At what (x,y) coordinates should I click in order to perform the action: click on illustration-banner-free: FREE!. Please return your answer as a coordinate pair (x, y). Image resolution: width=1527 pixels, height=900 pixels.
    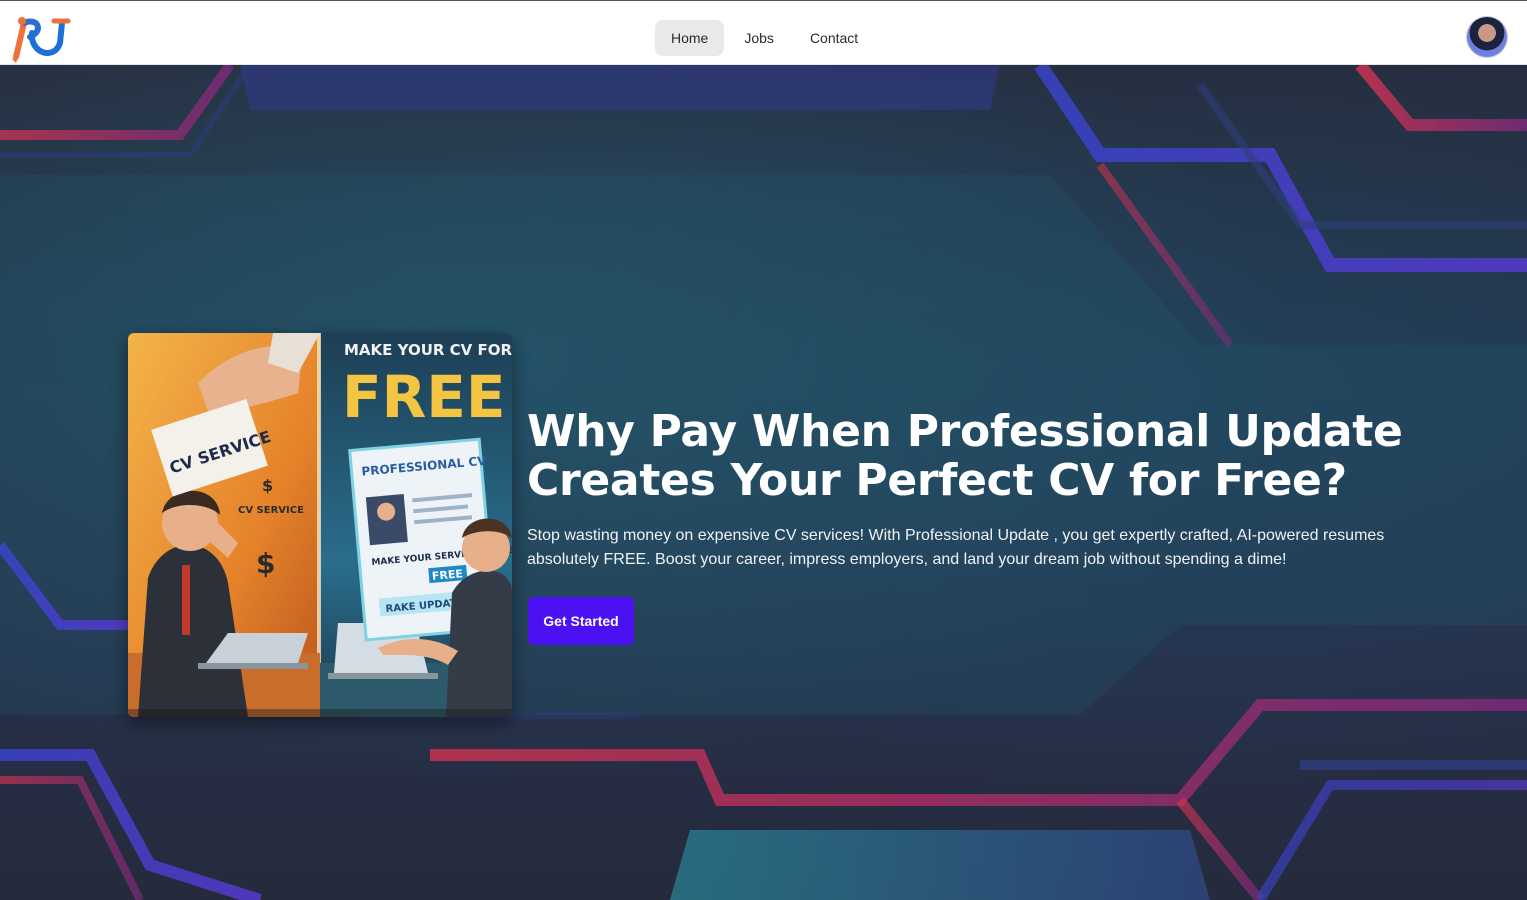
    Looking at the image, I should click on (427, 397).